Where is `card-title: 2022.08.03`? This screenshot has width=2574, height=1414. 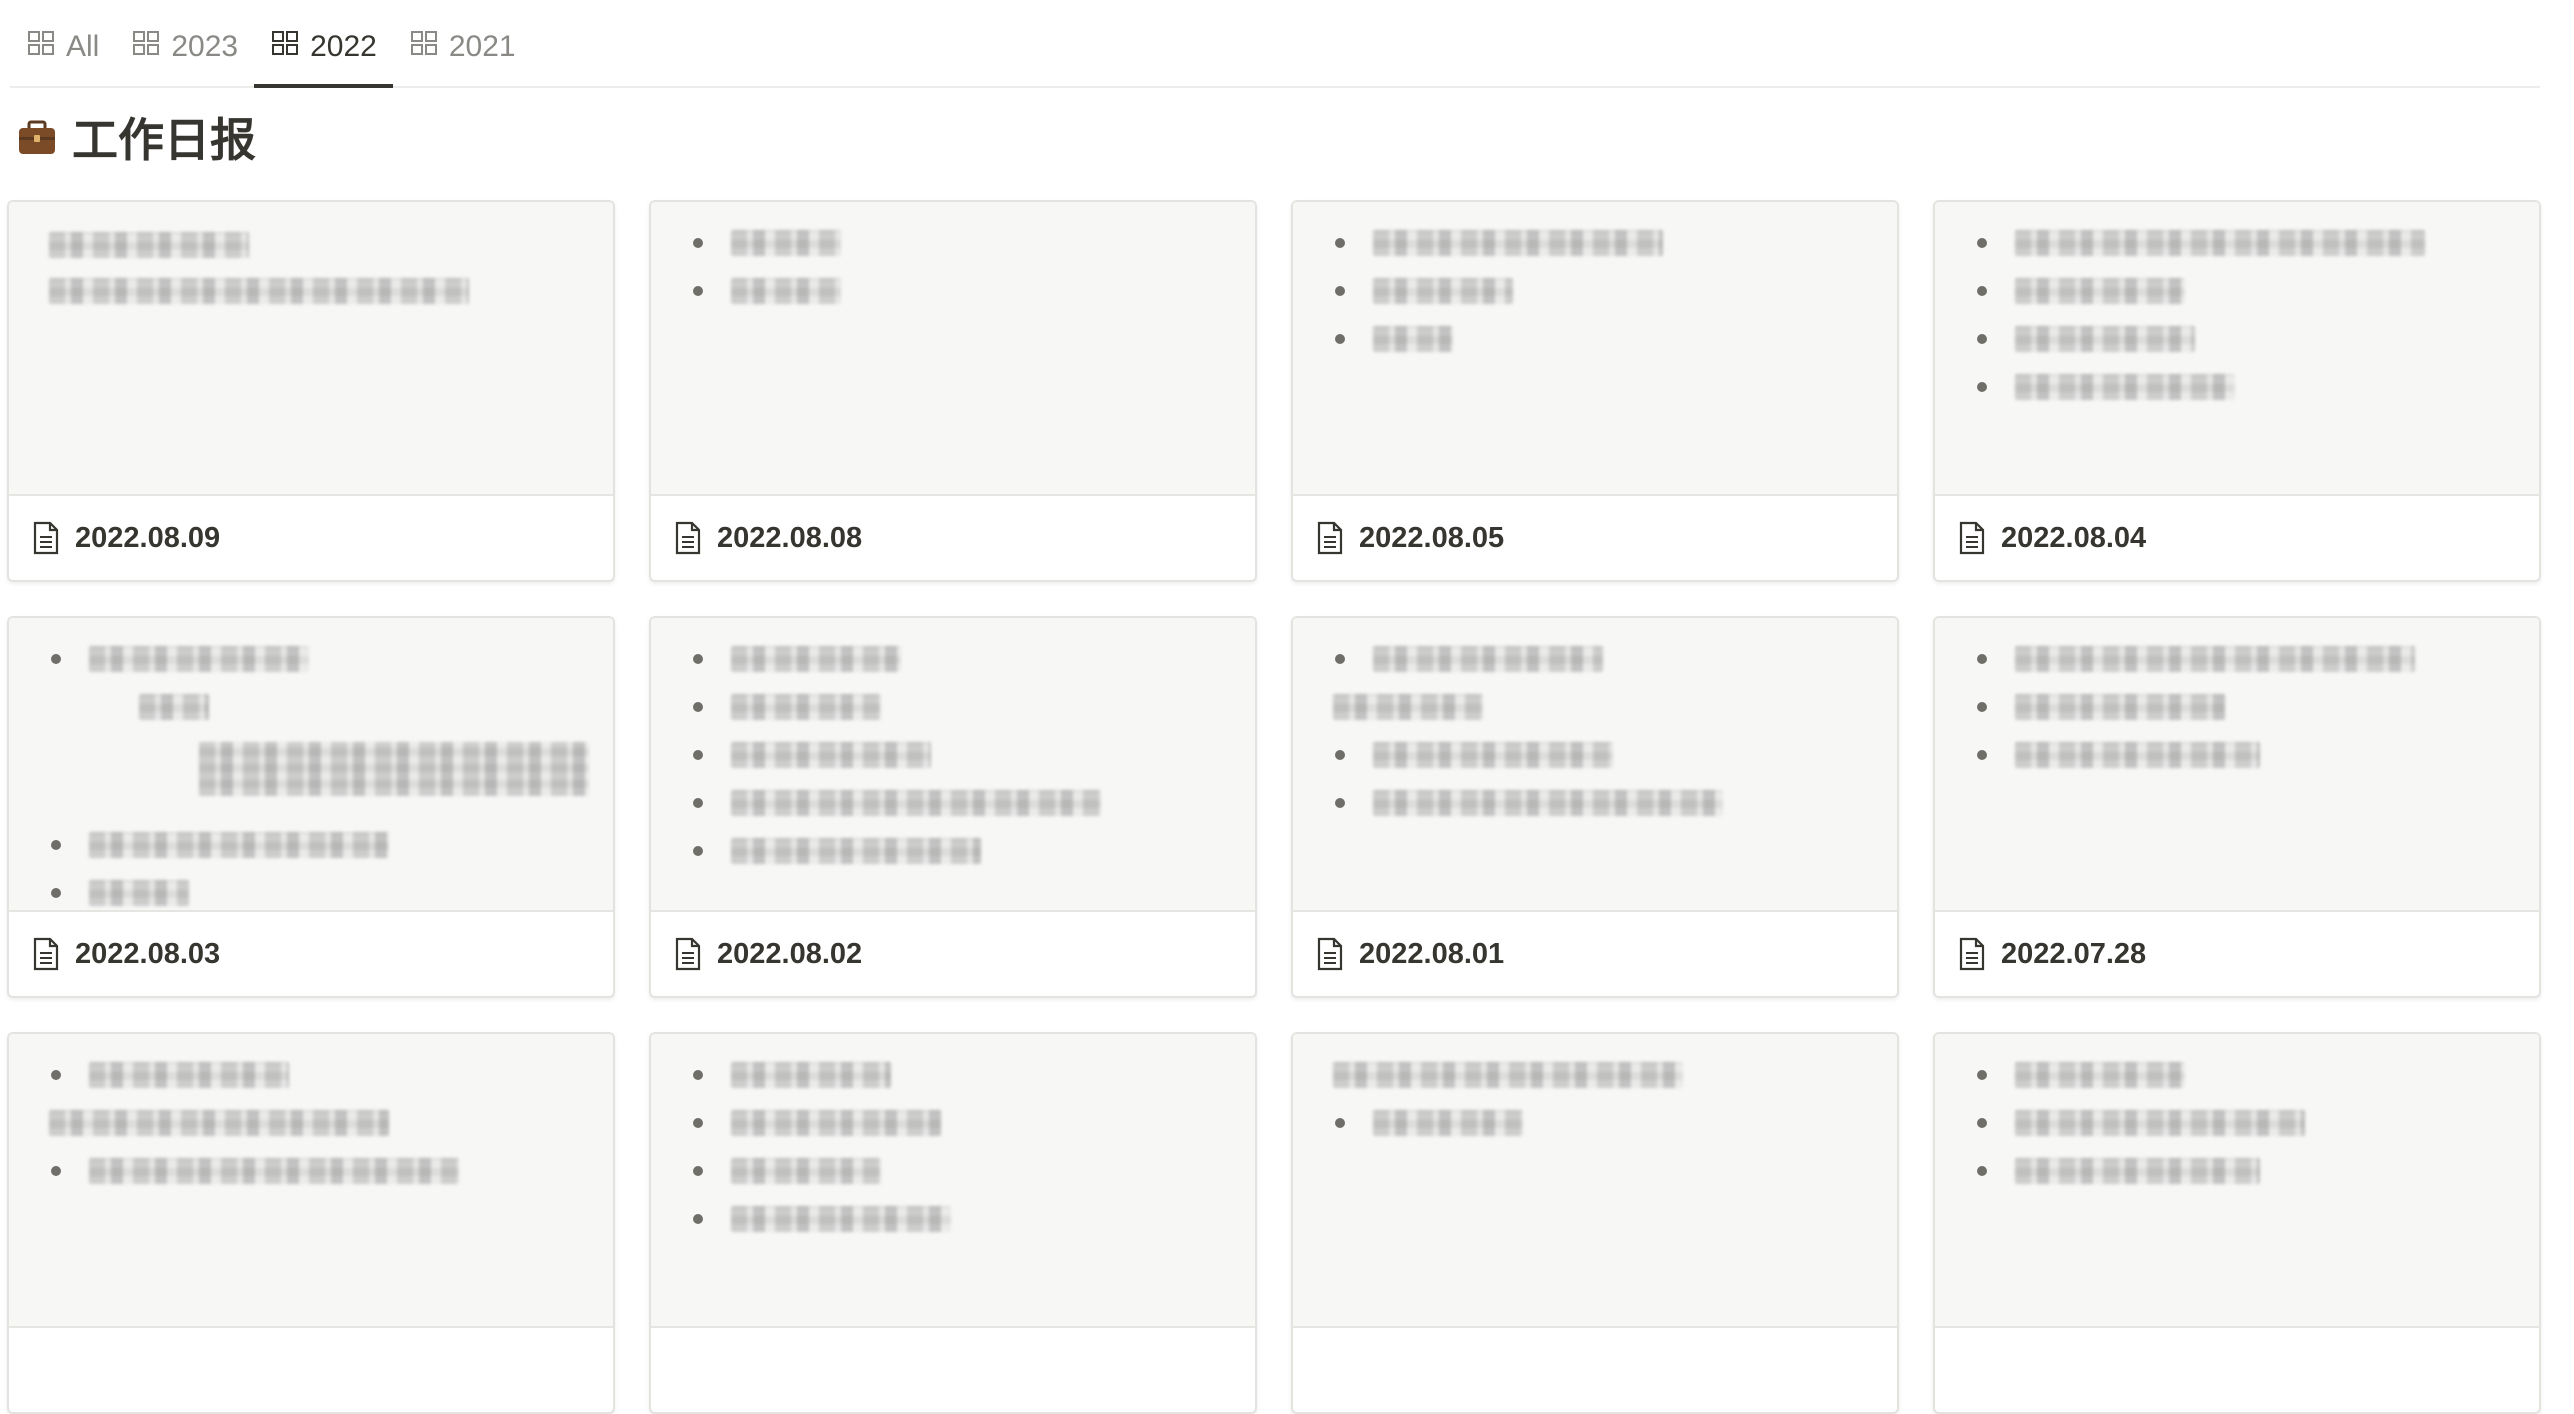 card-title: 2022.08.03 is located at coordinates (148, 953).